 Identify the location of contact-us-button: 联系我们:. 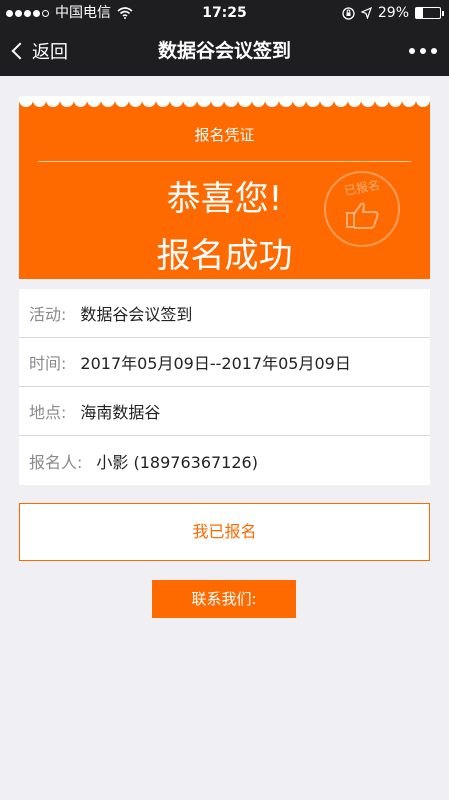
(224, 599).